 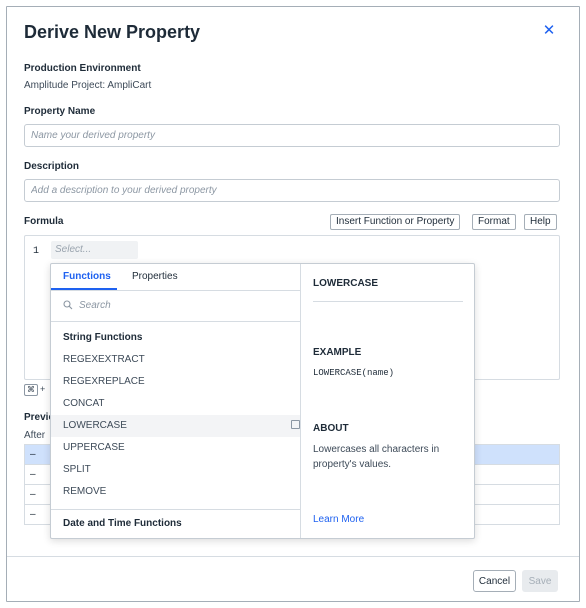 What do you see at coordinates (60, 111) in the screenshot?
I see `property-name-label: Property Name` at bounding box center [60, 111].